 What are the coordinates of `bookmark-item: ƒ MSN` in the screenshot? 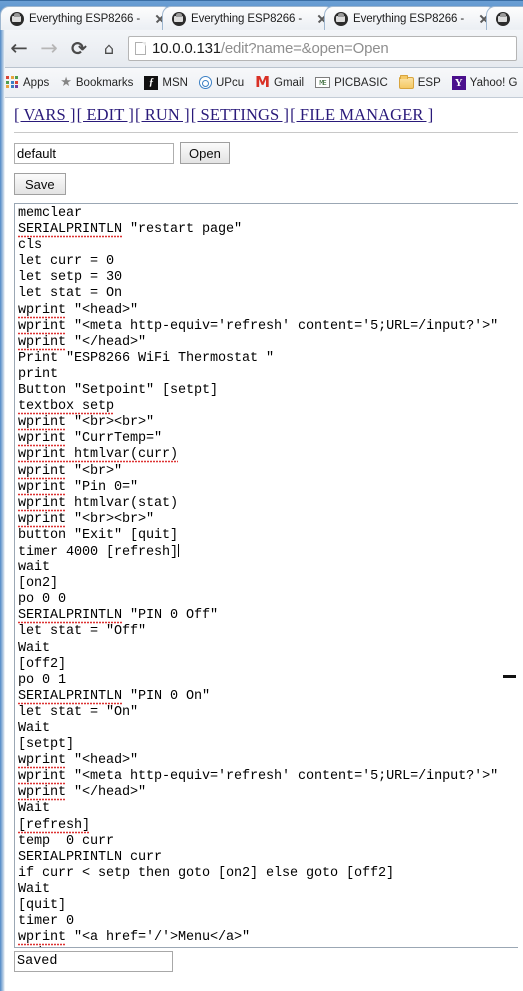 It's located at (166, 82).